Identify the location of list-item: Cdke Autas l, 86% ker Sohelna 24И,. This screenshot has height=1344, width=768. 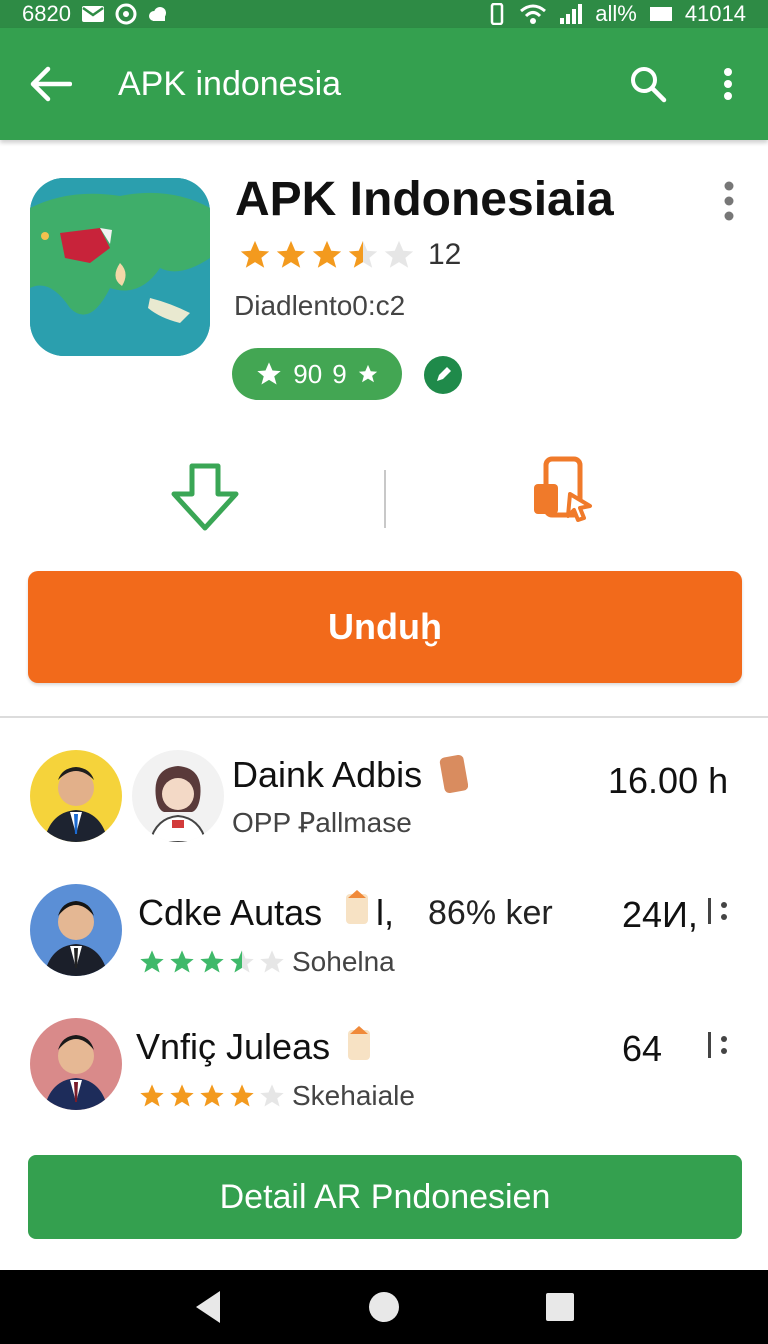
(384, 934).